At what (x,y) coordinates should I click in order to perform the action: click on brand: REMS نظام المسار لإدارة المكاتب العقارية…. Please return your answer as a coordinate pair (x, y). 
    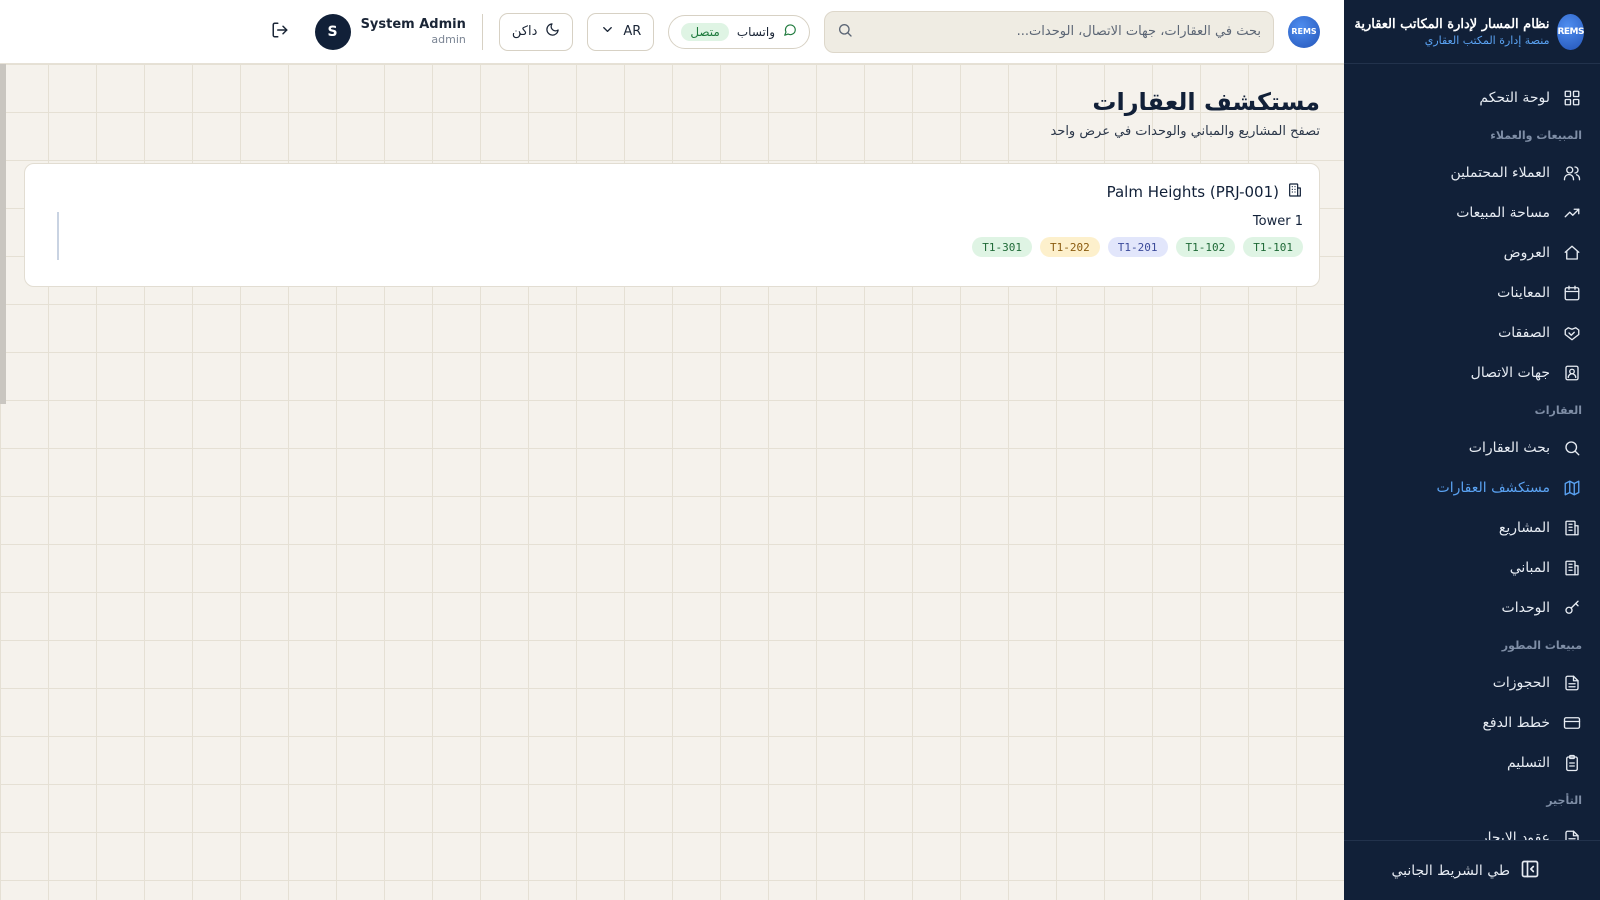
    Looking at the image, I should click on (1472, 32).